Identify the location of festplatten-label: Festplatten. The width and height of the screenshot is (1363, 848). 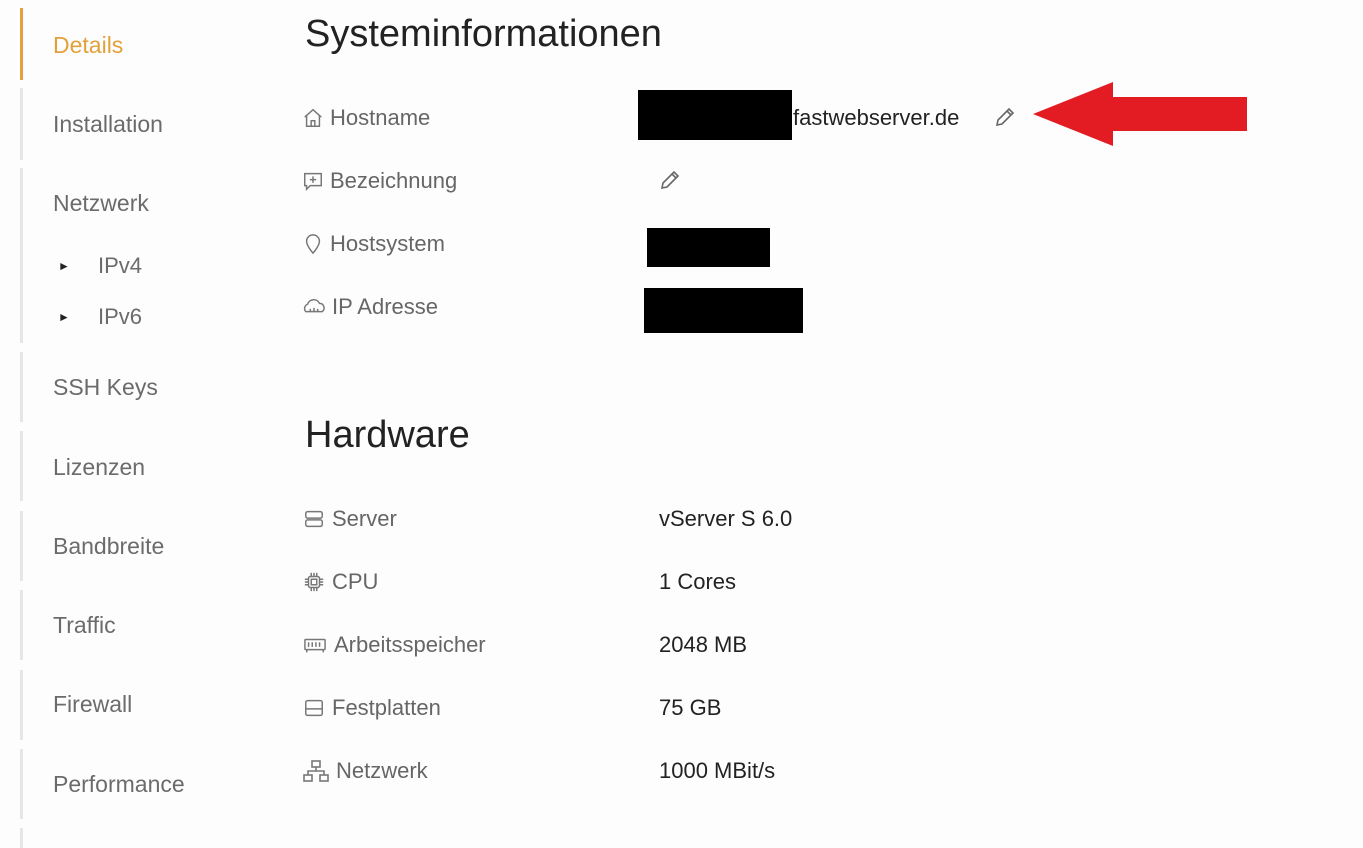
(371, 708).